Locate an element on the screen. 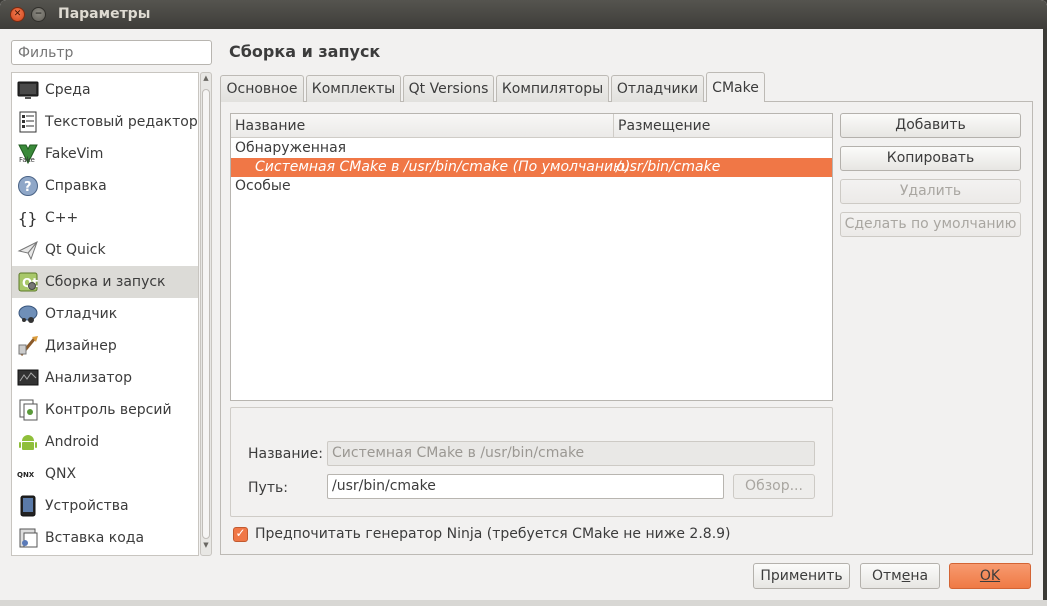 The image size is (1047, 606). cpp-braces-icon: {} is located at coordinates (27, 218).